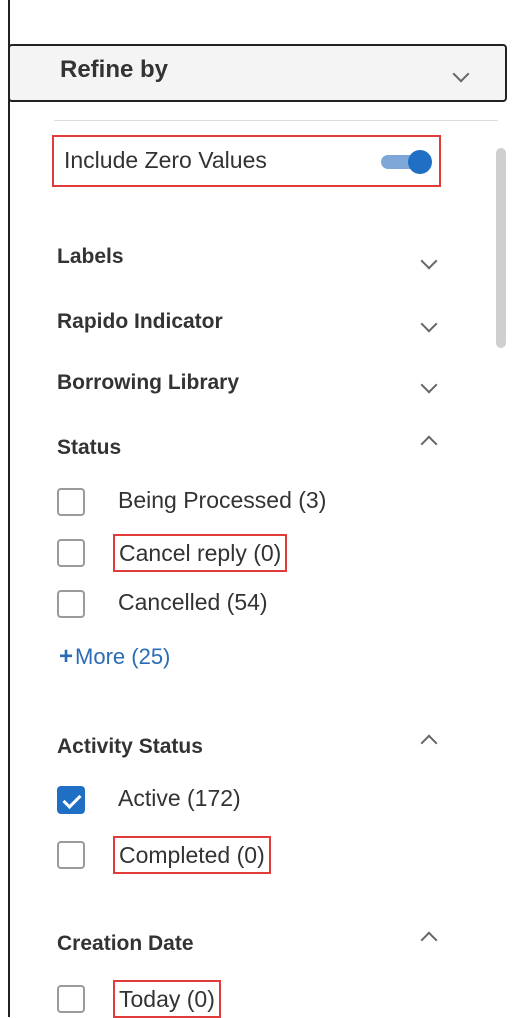 The height and width of the screenshot is (1018, 514). What do you see at coordinates (222, 500) in the screenshot?
I see `option-label: Being Processed (3)` at bounding box center [222, 500].